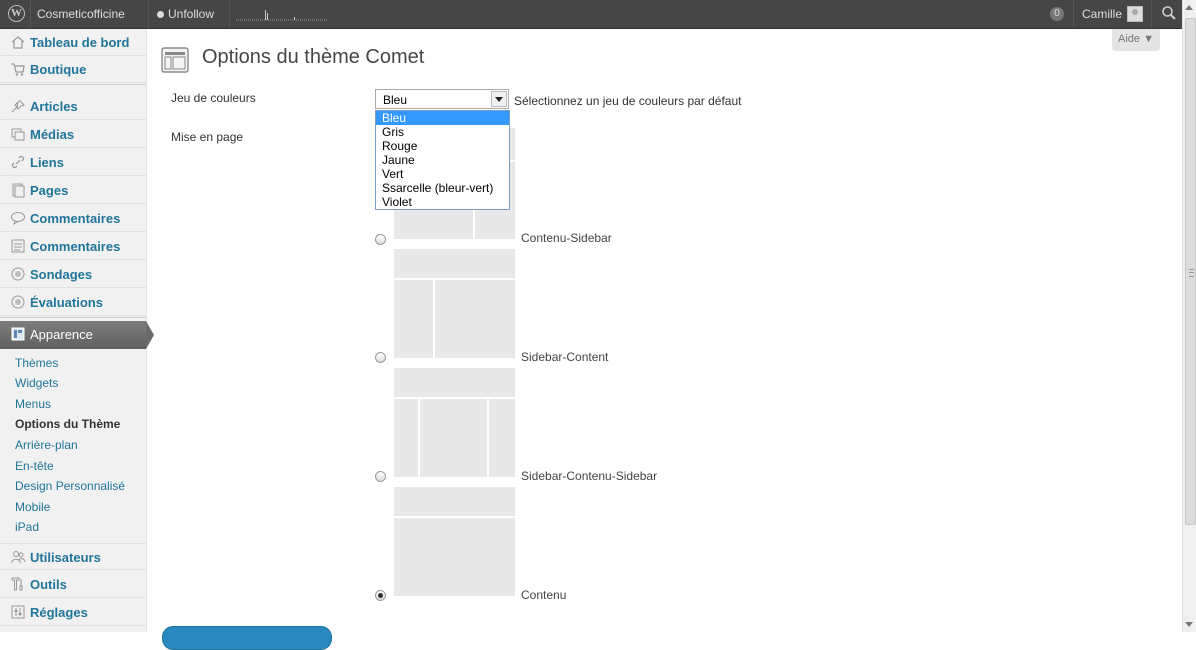  What do you see at coordinates (191, 14) in the screenshot?
I see `unfollow-label: Unfollow` at bounding box center [191, 14].